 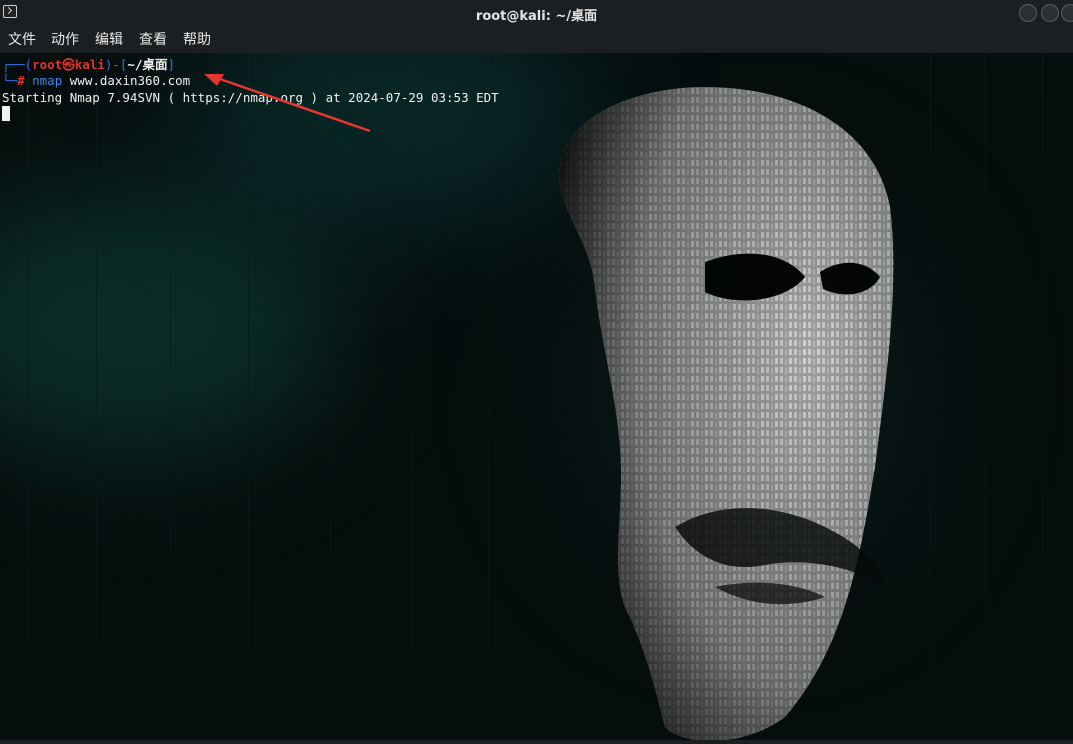 I want to click on window-title: root@kali: ~/桌面, so click(x=536, y=16).